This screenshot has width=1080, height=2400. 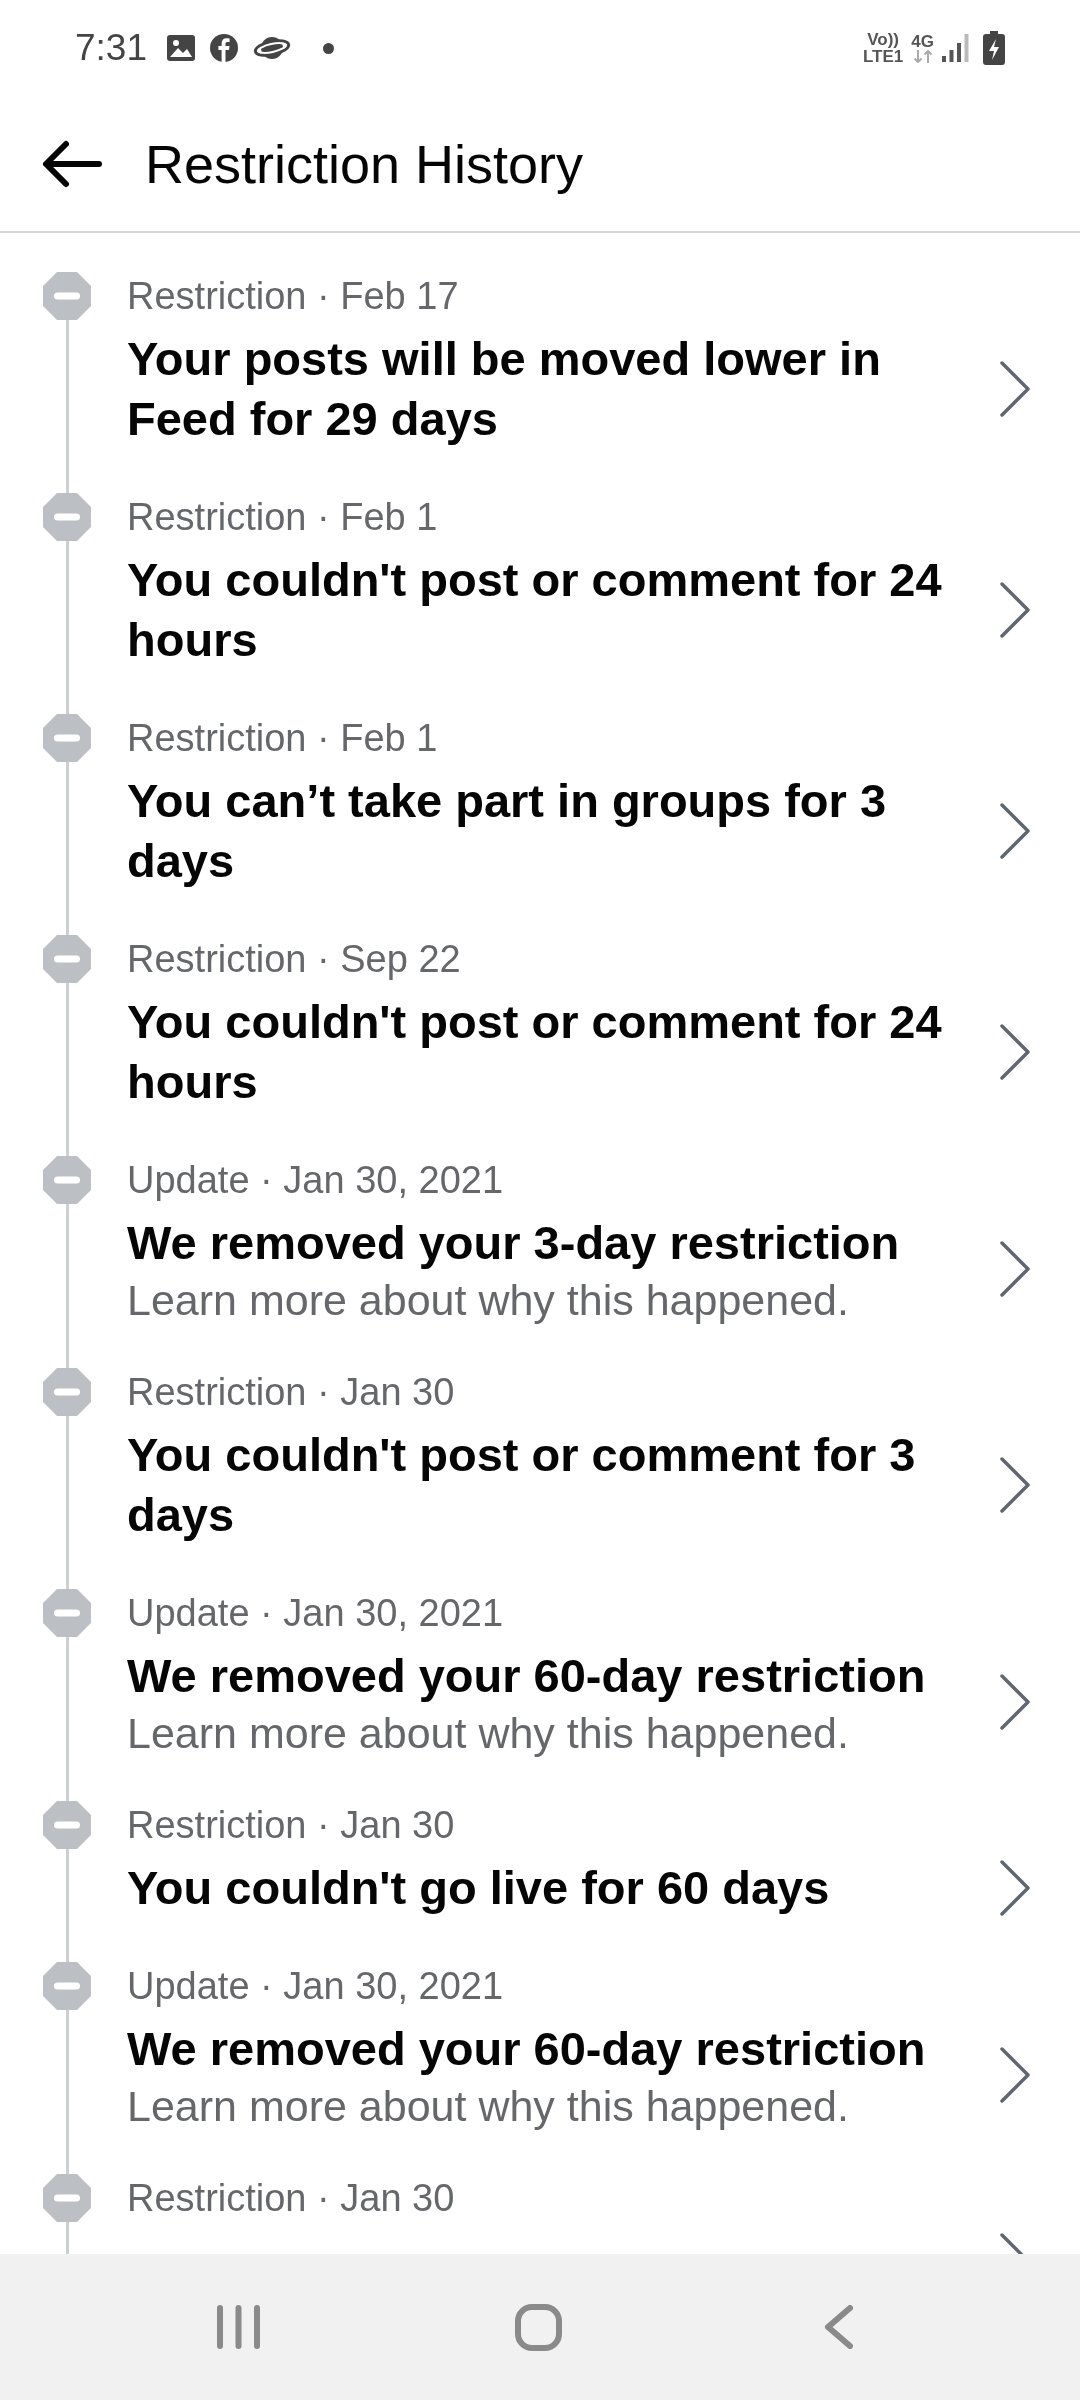 What do you see at coordinates (111, 48) in the screenshot?
I see `clock-time: 7:31` at bounding box center [111, 48].